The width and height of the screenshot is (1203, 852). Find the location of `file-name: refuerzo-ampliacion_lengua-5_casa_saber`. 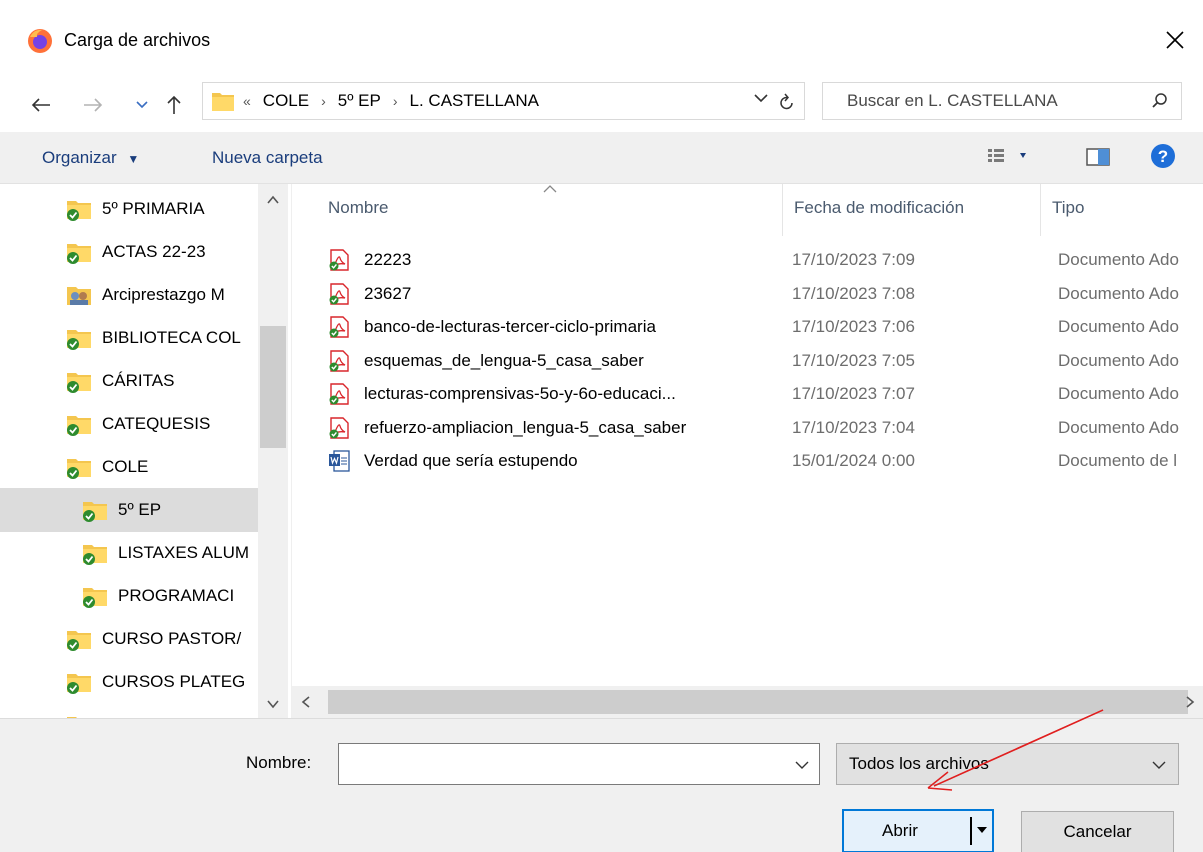

file-name: refuerzo-ampliacion_lengua-5_casa_saber is located at coordinates (525, 427).